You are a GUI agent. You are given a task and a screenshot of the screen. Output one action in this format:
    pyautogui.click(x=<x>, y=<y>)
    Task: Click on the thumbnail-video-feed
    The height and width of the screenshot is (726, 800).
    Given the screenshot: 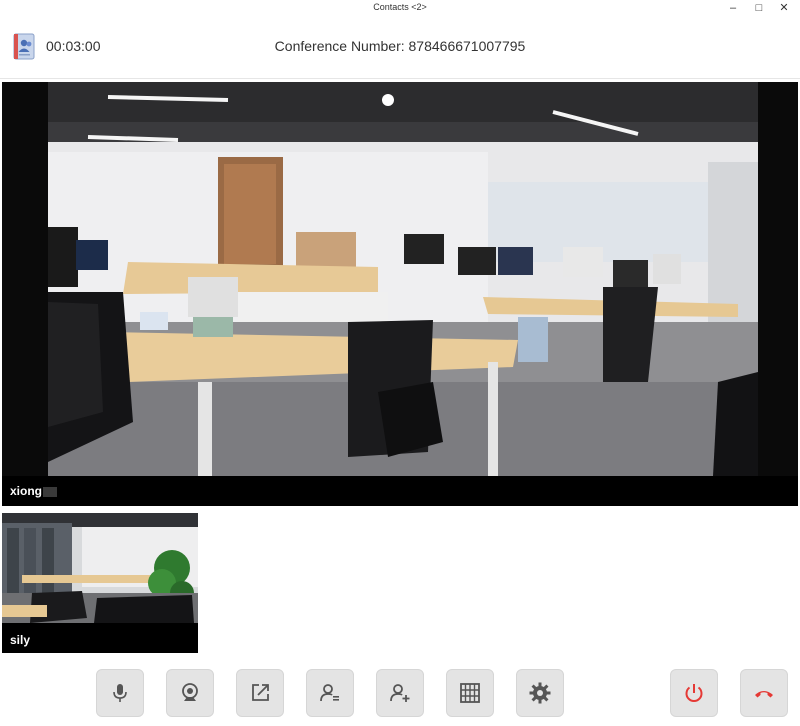 What is the action you would take?
    pyautogui.click(x=100, y=568)
    